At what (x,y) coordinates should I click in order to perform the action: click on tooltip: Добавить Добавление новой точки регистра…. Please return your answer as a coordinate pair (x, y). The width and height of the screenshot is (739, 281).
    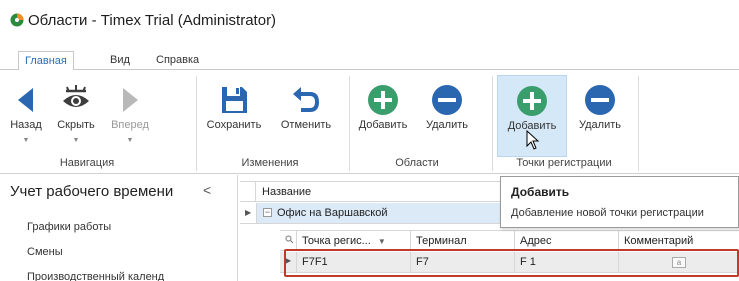
    Looking at the image, I should click on (619, 202).